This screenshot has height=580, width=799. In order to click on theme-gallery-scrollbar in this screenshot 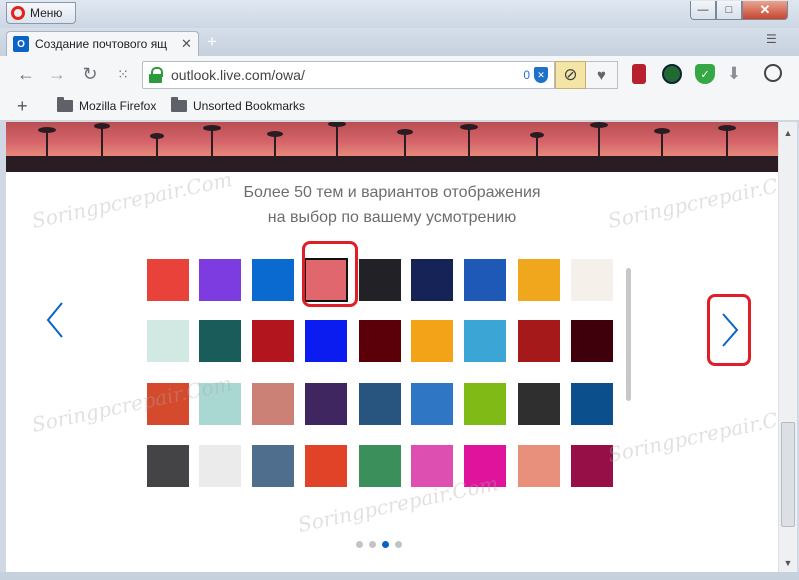, I will do `click(628, 334)`.